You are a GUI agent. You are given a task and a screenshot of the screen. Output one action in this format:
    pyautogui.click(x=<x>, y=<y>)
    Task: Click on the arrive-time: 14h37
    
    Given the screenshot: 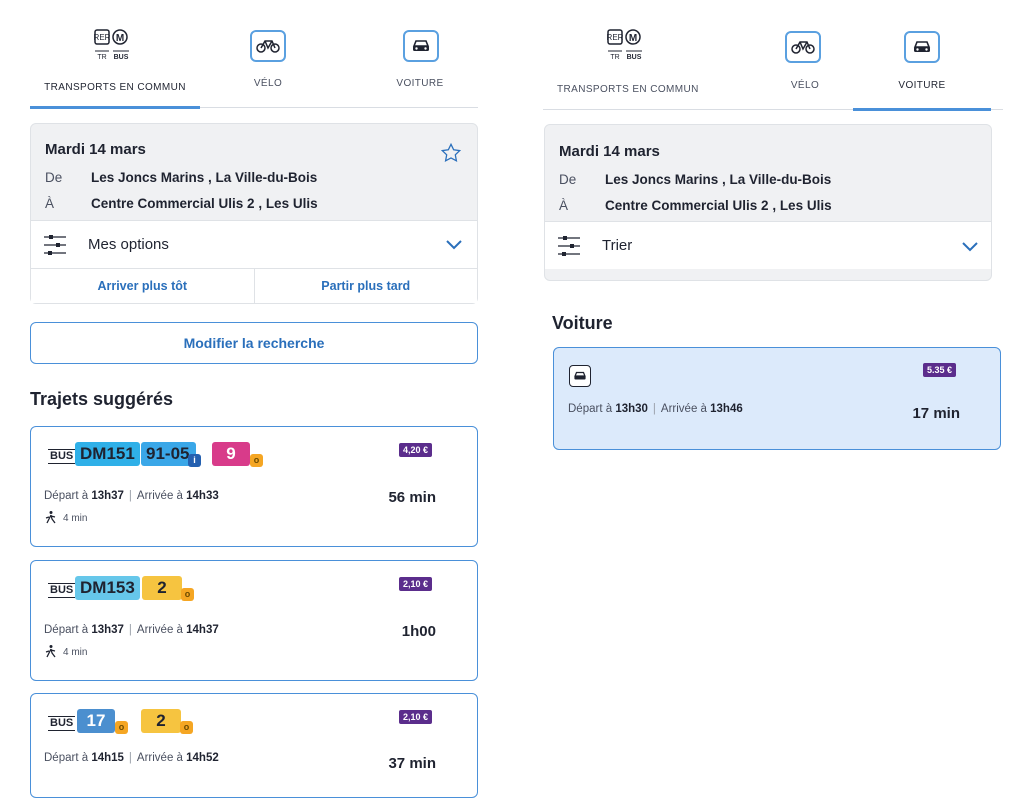 What is the action you would take?
    pyautogui.click(x=202, y=630)
    